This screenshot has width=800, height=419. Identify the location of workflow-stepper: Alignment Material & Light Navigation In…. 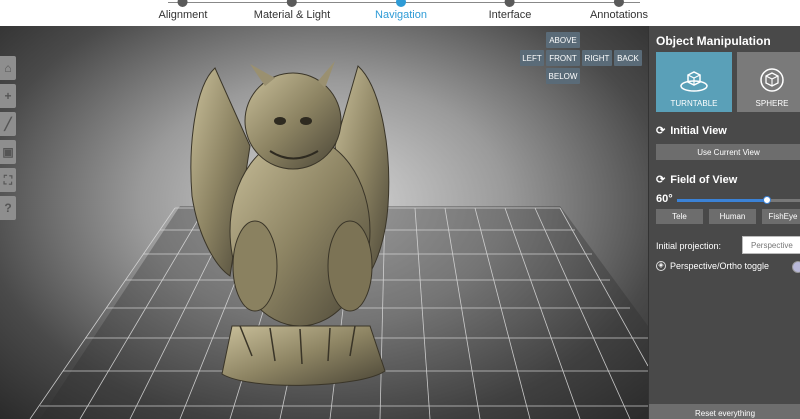
(400, 13).